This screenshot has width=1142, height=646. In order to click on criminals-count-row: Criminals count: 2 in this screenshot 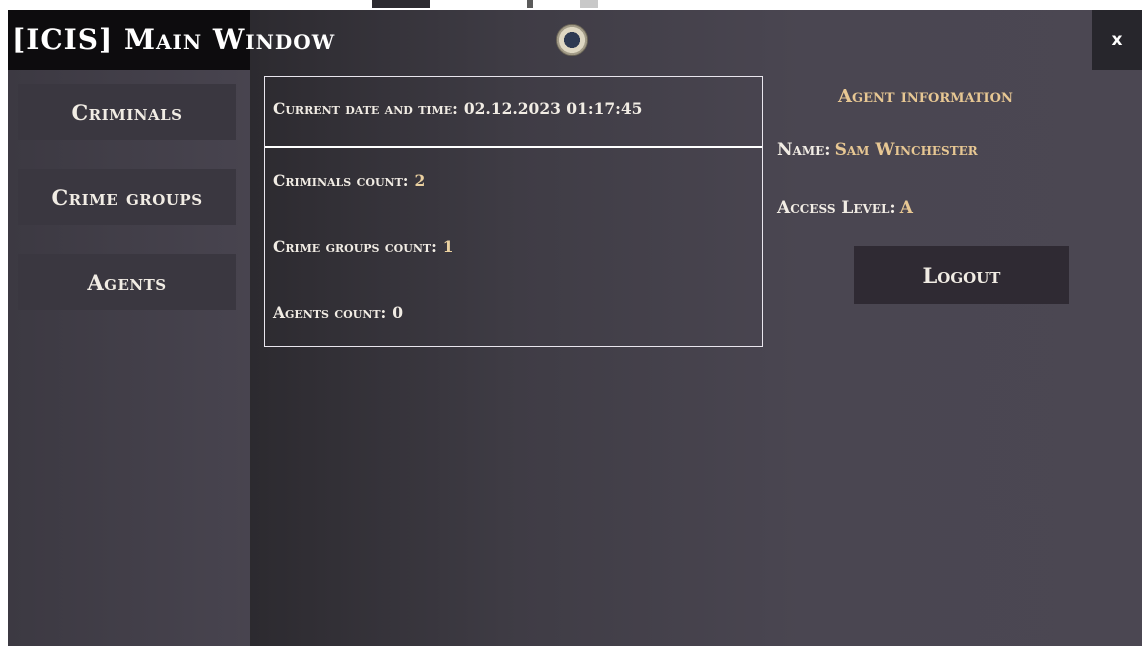, I will do `click(349, 180)`.